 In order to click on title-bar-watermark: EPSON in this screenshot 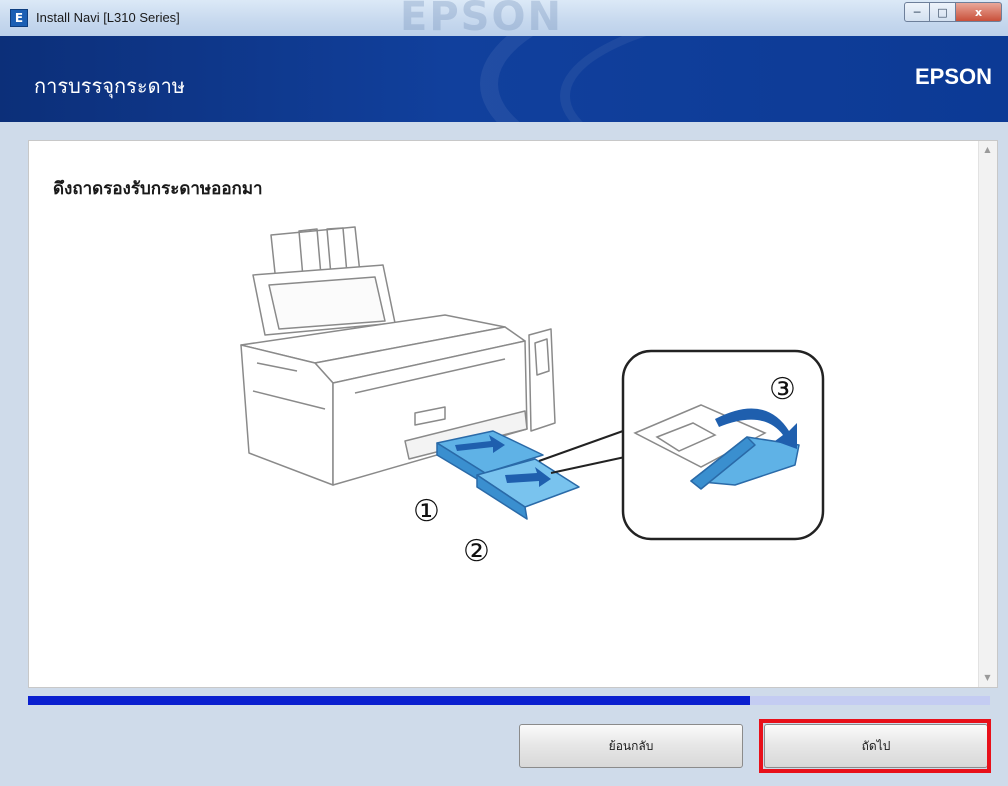, I will do `click(481, 20)`.